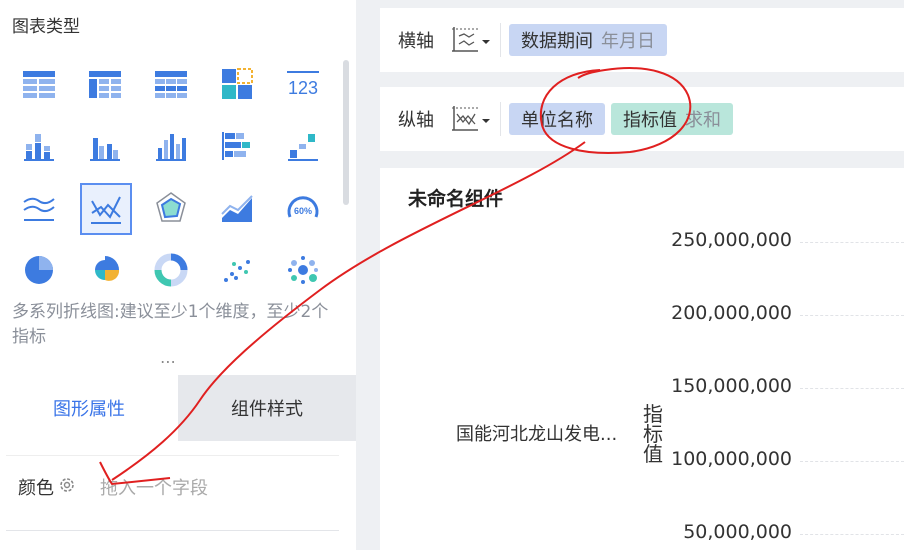 This screenshot has height=550, width=904. What do you see at coordinates (303, 146) in the screenshot?
I see `step-bar-icon` at bounding box center [303, 146].